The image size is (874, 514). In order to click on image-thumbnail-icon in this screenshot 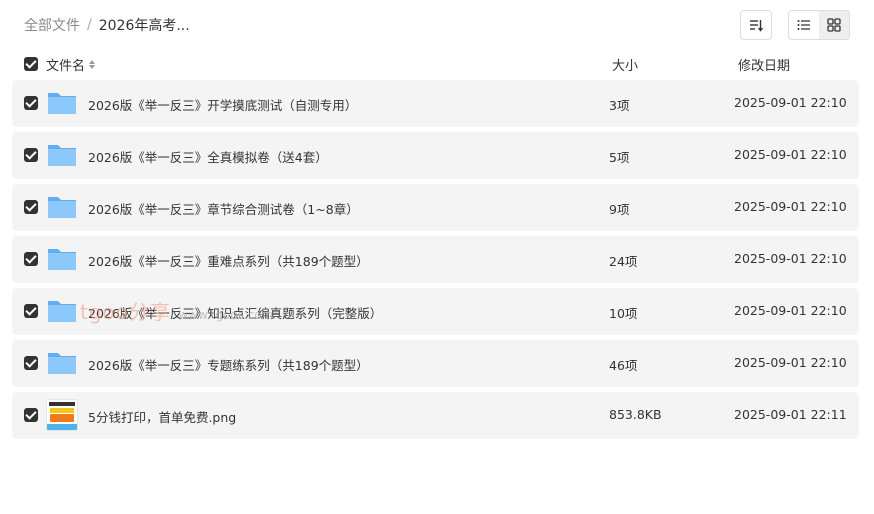, I will do `click(62, 415)`.